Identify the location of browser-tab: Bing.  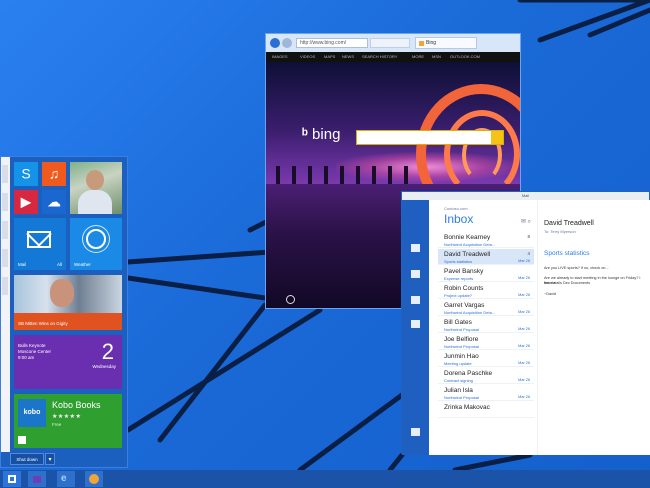
(446, 43).